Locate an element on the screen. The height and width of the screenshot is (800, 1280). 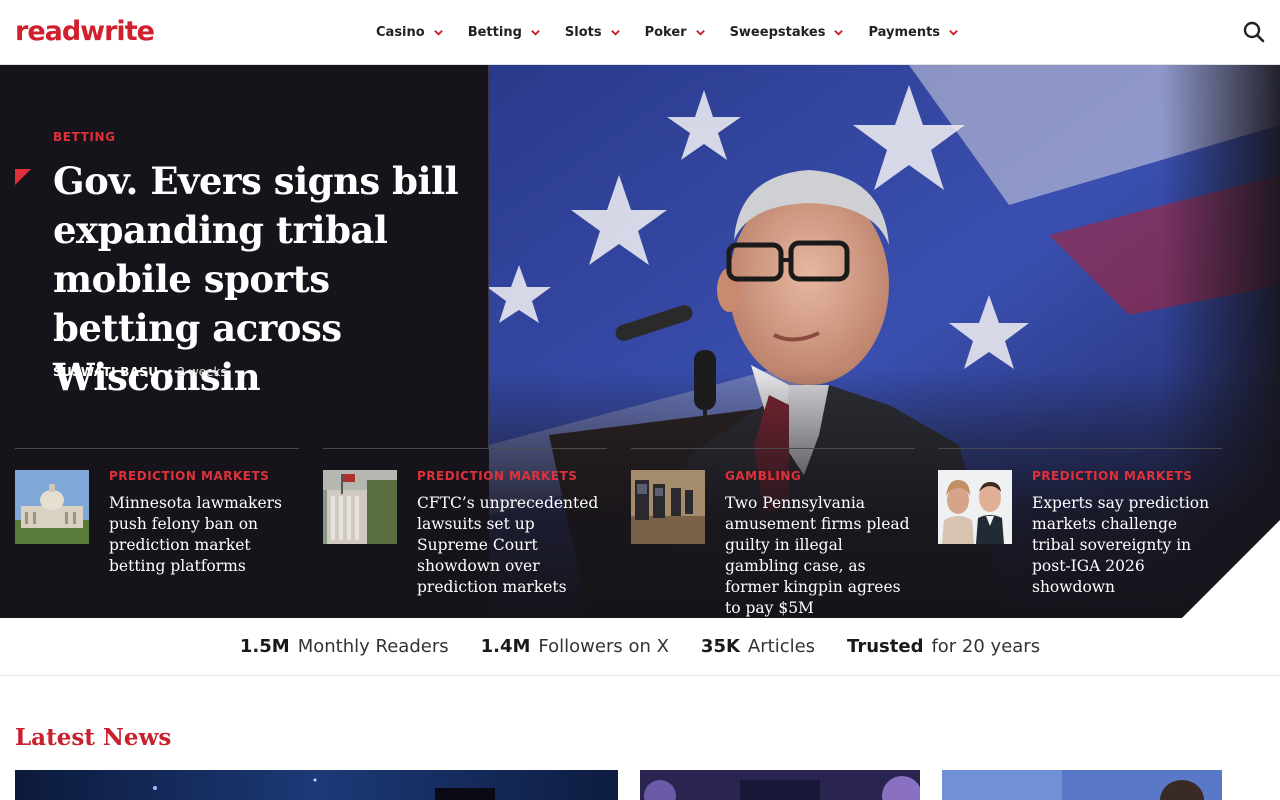
nav-label: Casino is located at coordinates (400, 32).